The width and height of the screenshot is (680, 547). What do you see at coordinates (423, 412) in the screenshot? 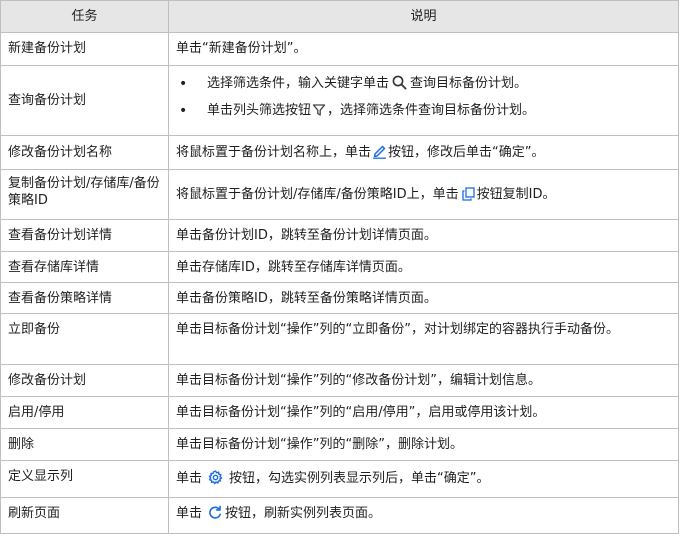
I see `desc-cell: 单击目标备份计划“操作”列的“启用/停用”，启用或停用该计划。` at bounding box center [423, 412].